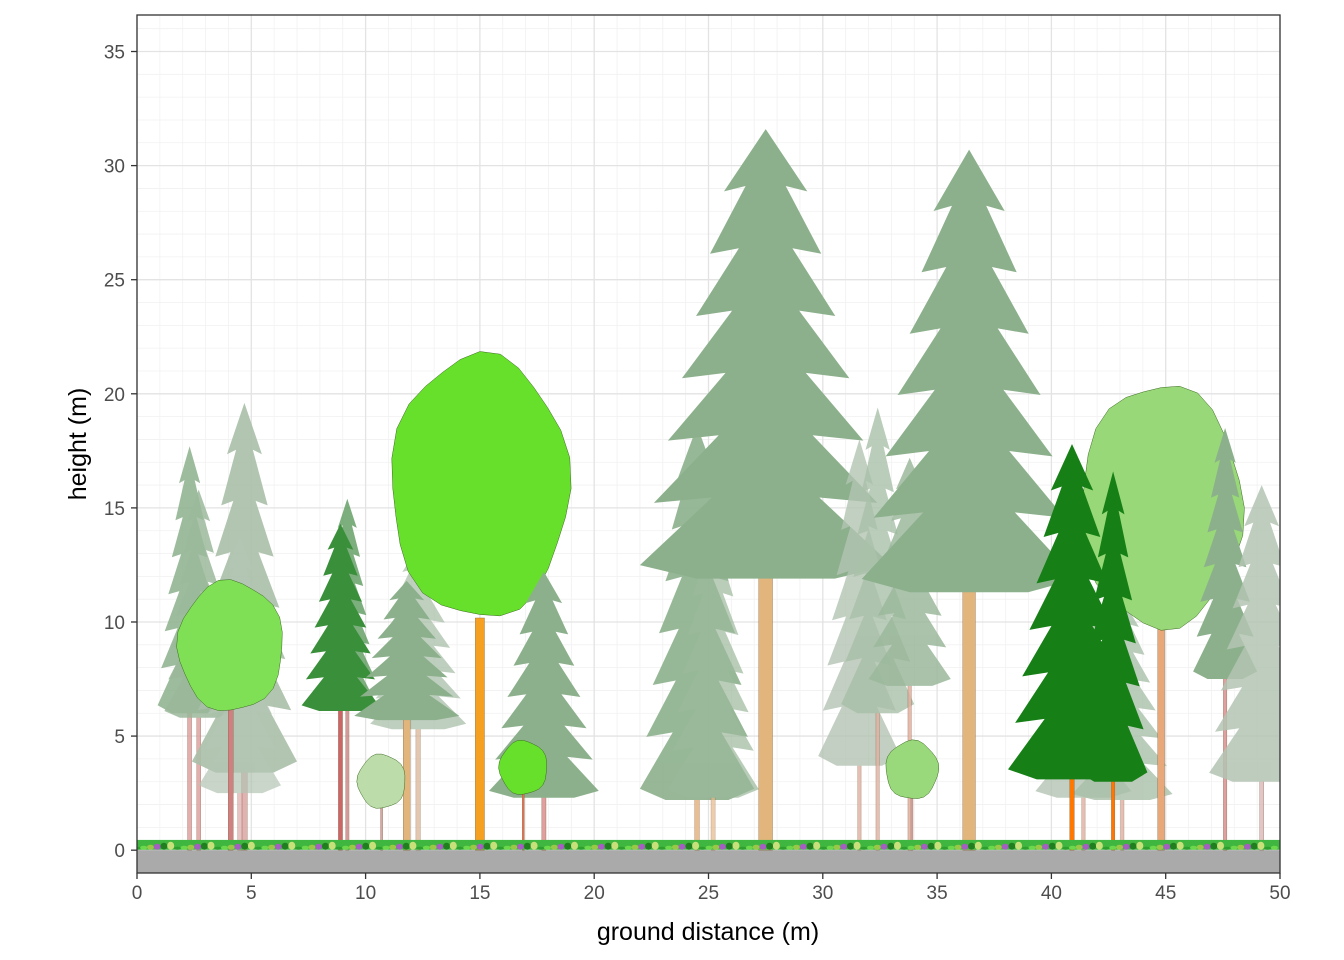 Image resolution: width=1344 pixels, height=960 pixels. Describe the element at coordinates (1279, 893) in the screenshot. I see `x-tick-label: 50` at that location.